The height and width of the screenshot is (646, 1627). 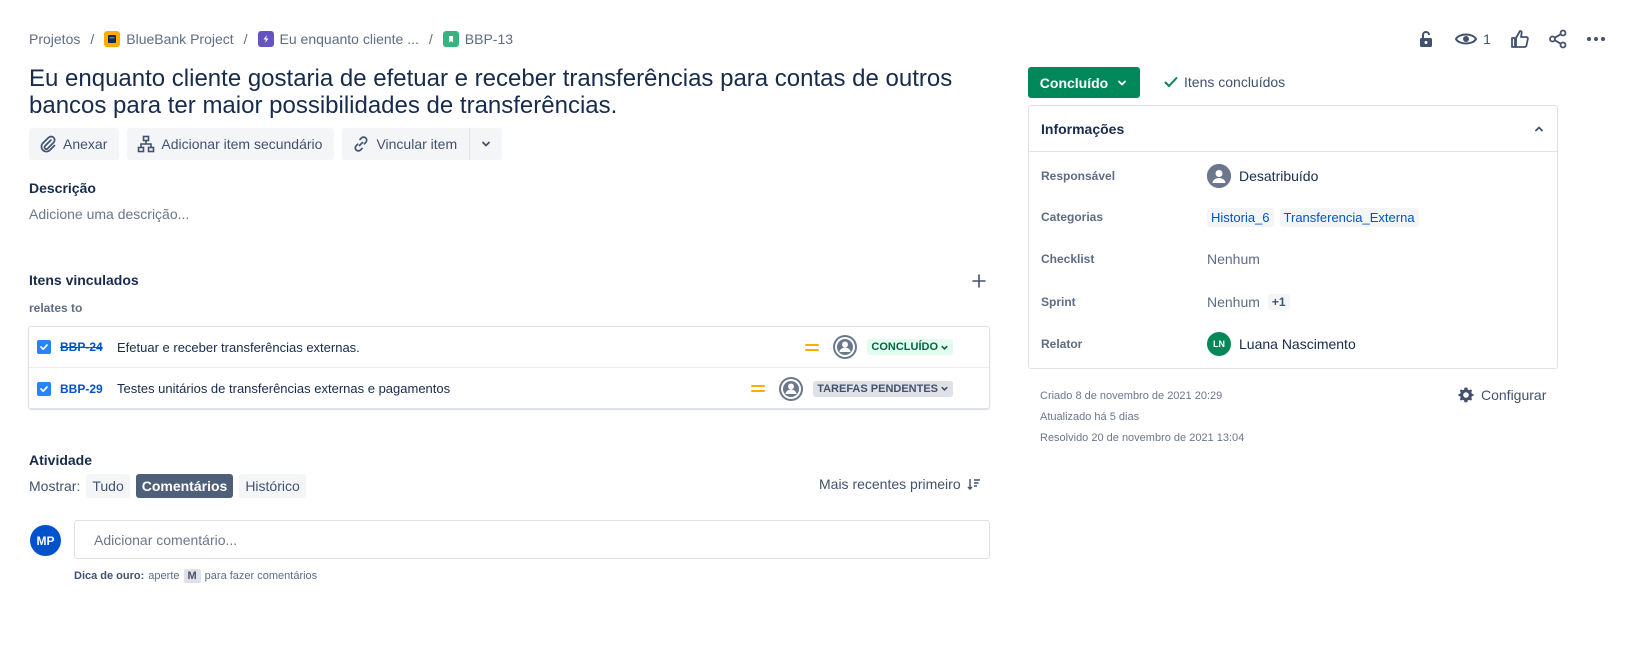 What do you see at coordinates (1235, 82) in the screenshot?
I see `resolution-label: Itens concluídos` at bounding box center [1235, 82].